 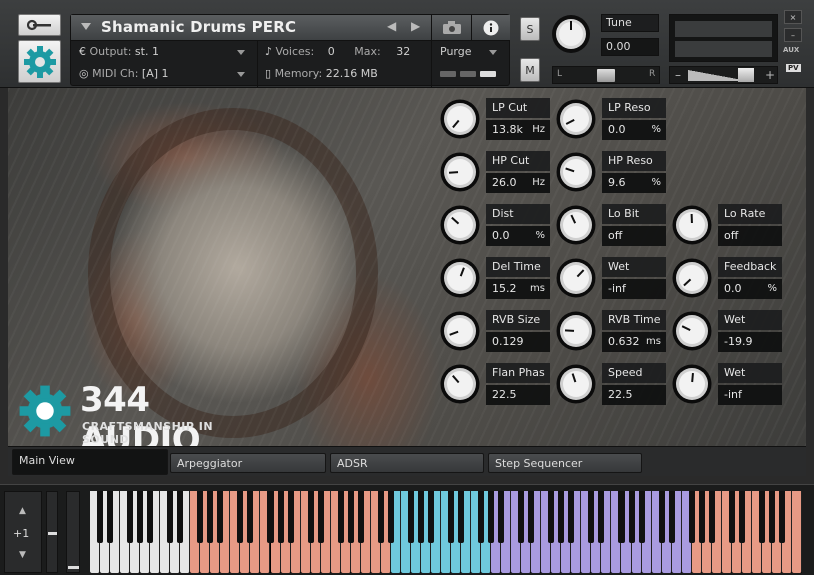 What do you see at coordinates (241, 52) in the screenshot?
I see `output-dropdown-icon` at bounding box center [241, 52].